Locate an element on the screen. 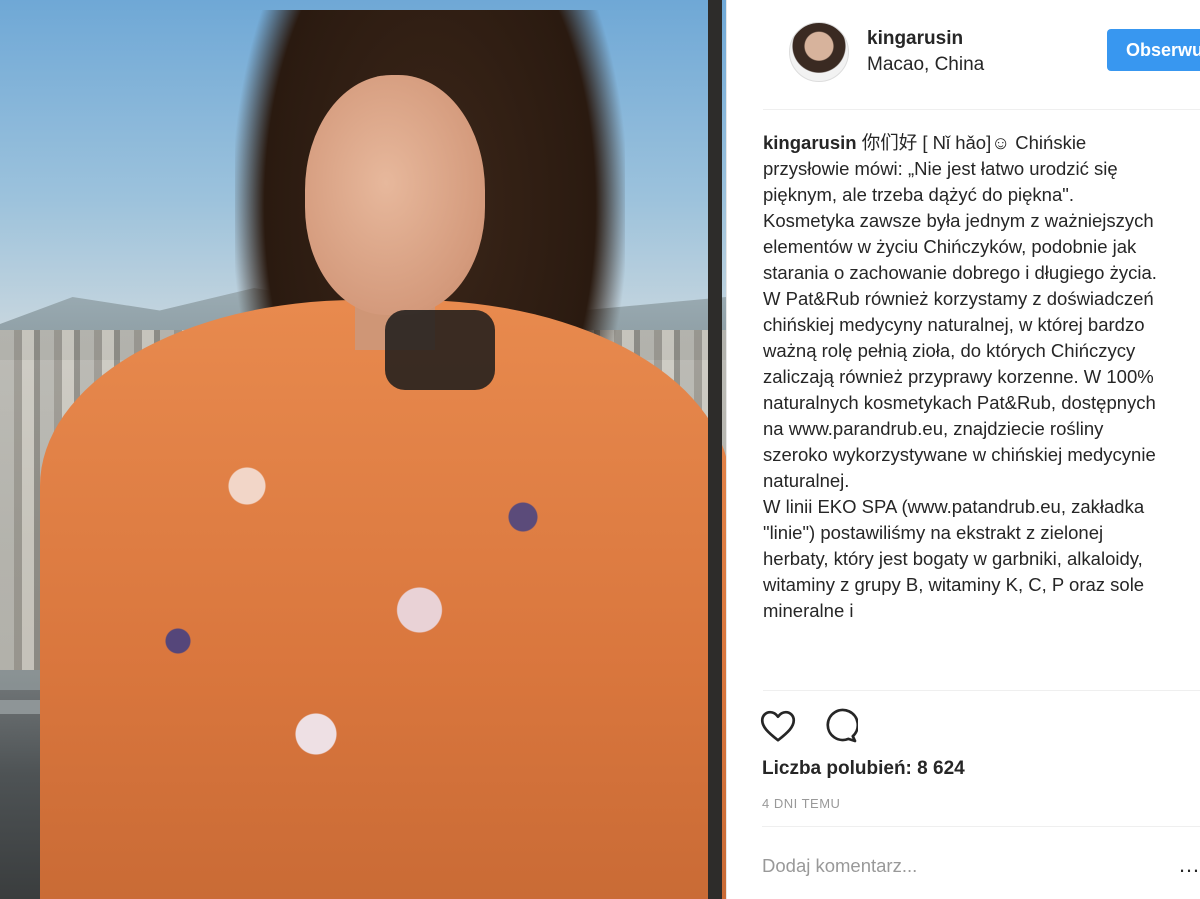 The image size is (1200, 899). header-username: kingarusin is located at coordinates (915, 39).